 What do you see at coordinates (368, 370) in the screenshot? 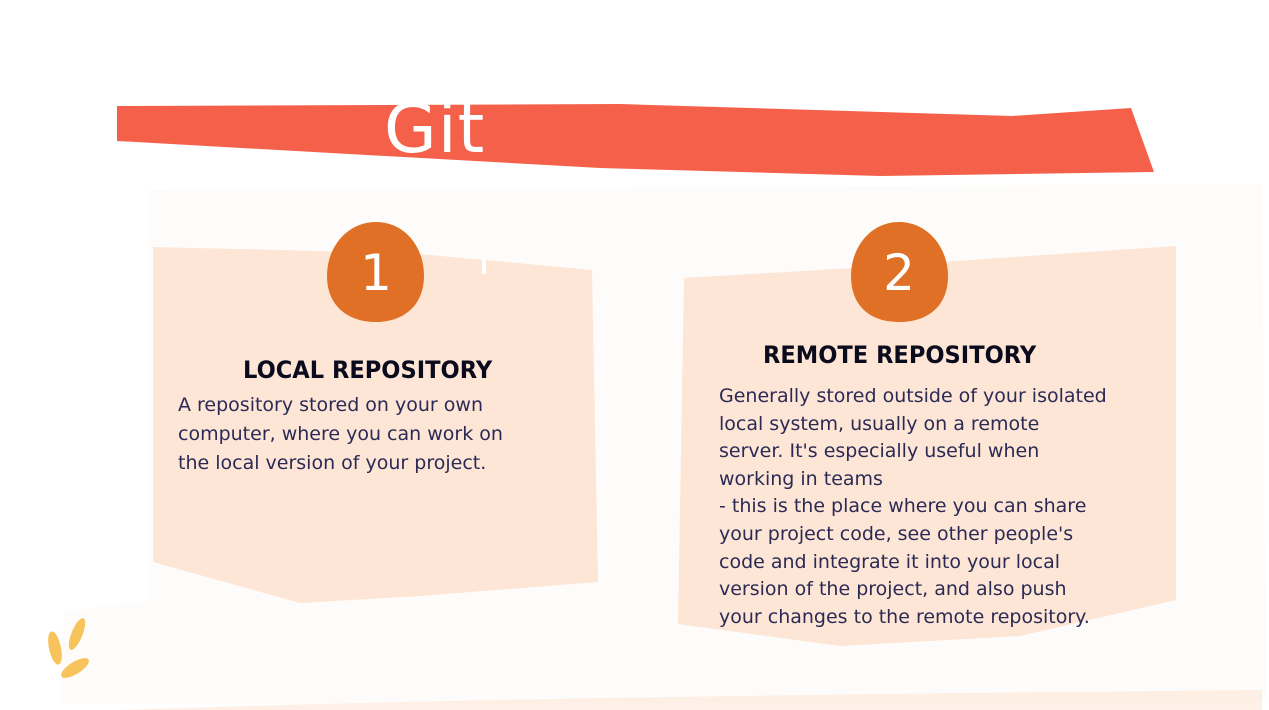
I see `local-repository-heading: LOCAL REPOSITORY` at bounding box center [368, 370].